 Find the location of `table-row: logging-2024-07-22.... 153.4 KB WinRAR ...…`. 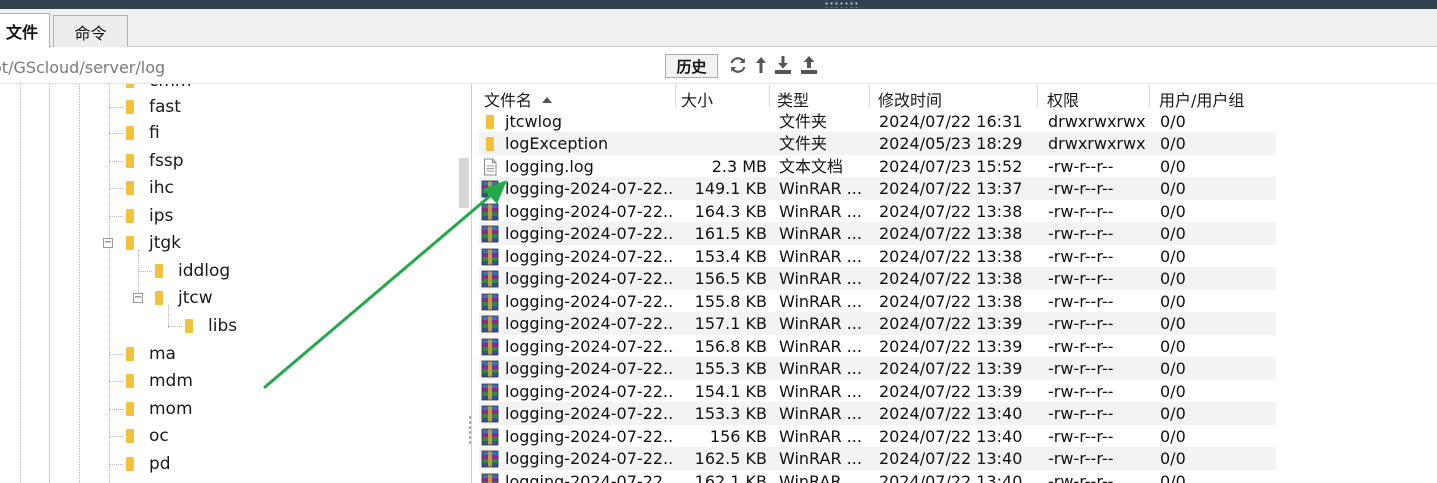

table-row: logging-2024-07-22.... 153.4 KB WinRAR ...… is located at coordinates (877, 256).